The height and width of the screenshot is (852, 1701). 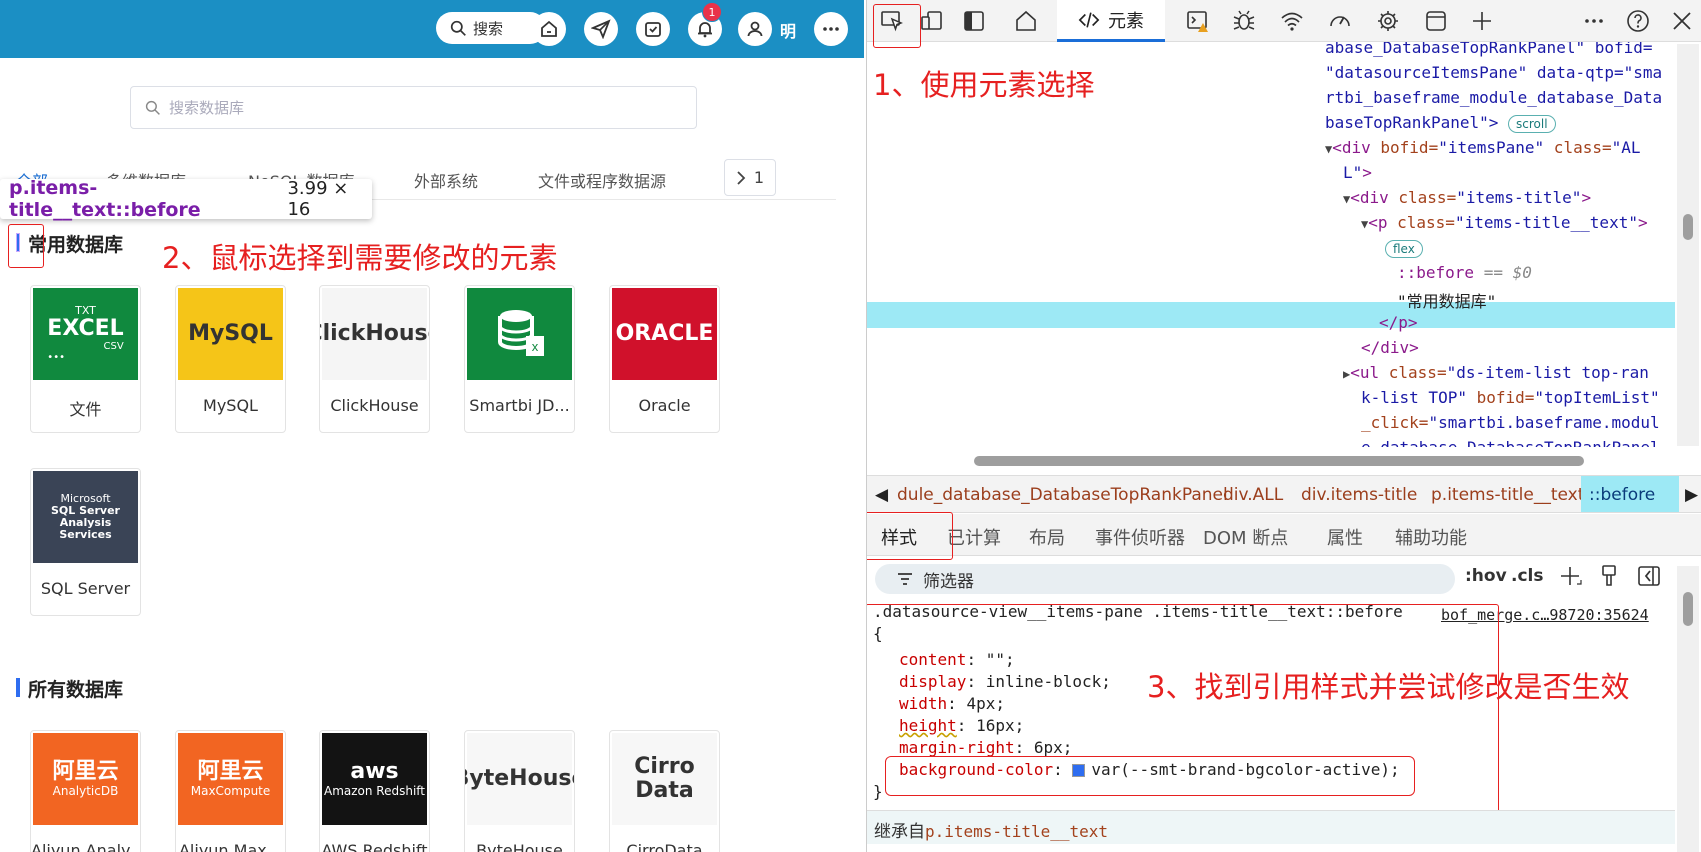 What do you see at coordinates (602, 180) in the screenshot?
I see `tab-file-program: 文件或程序数据源` at bounding box center [602, 180].